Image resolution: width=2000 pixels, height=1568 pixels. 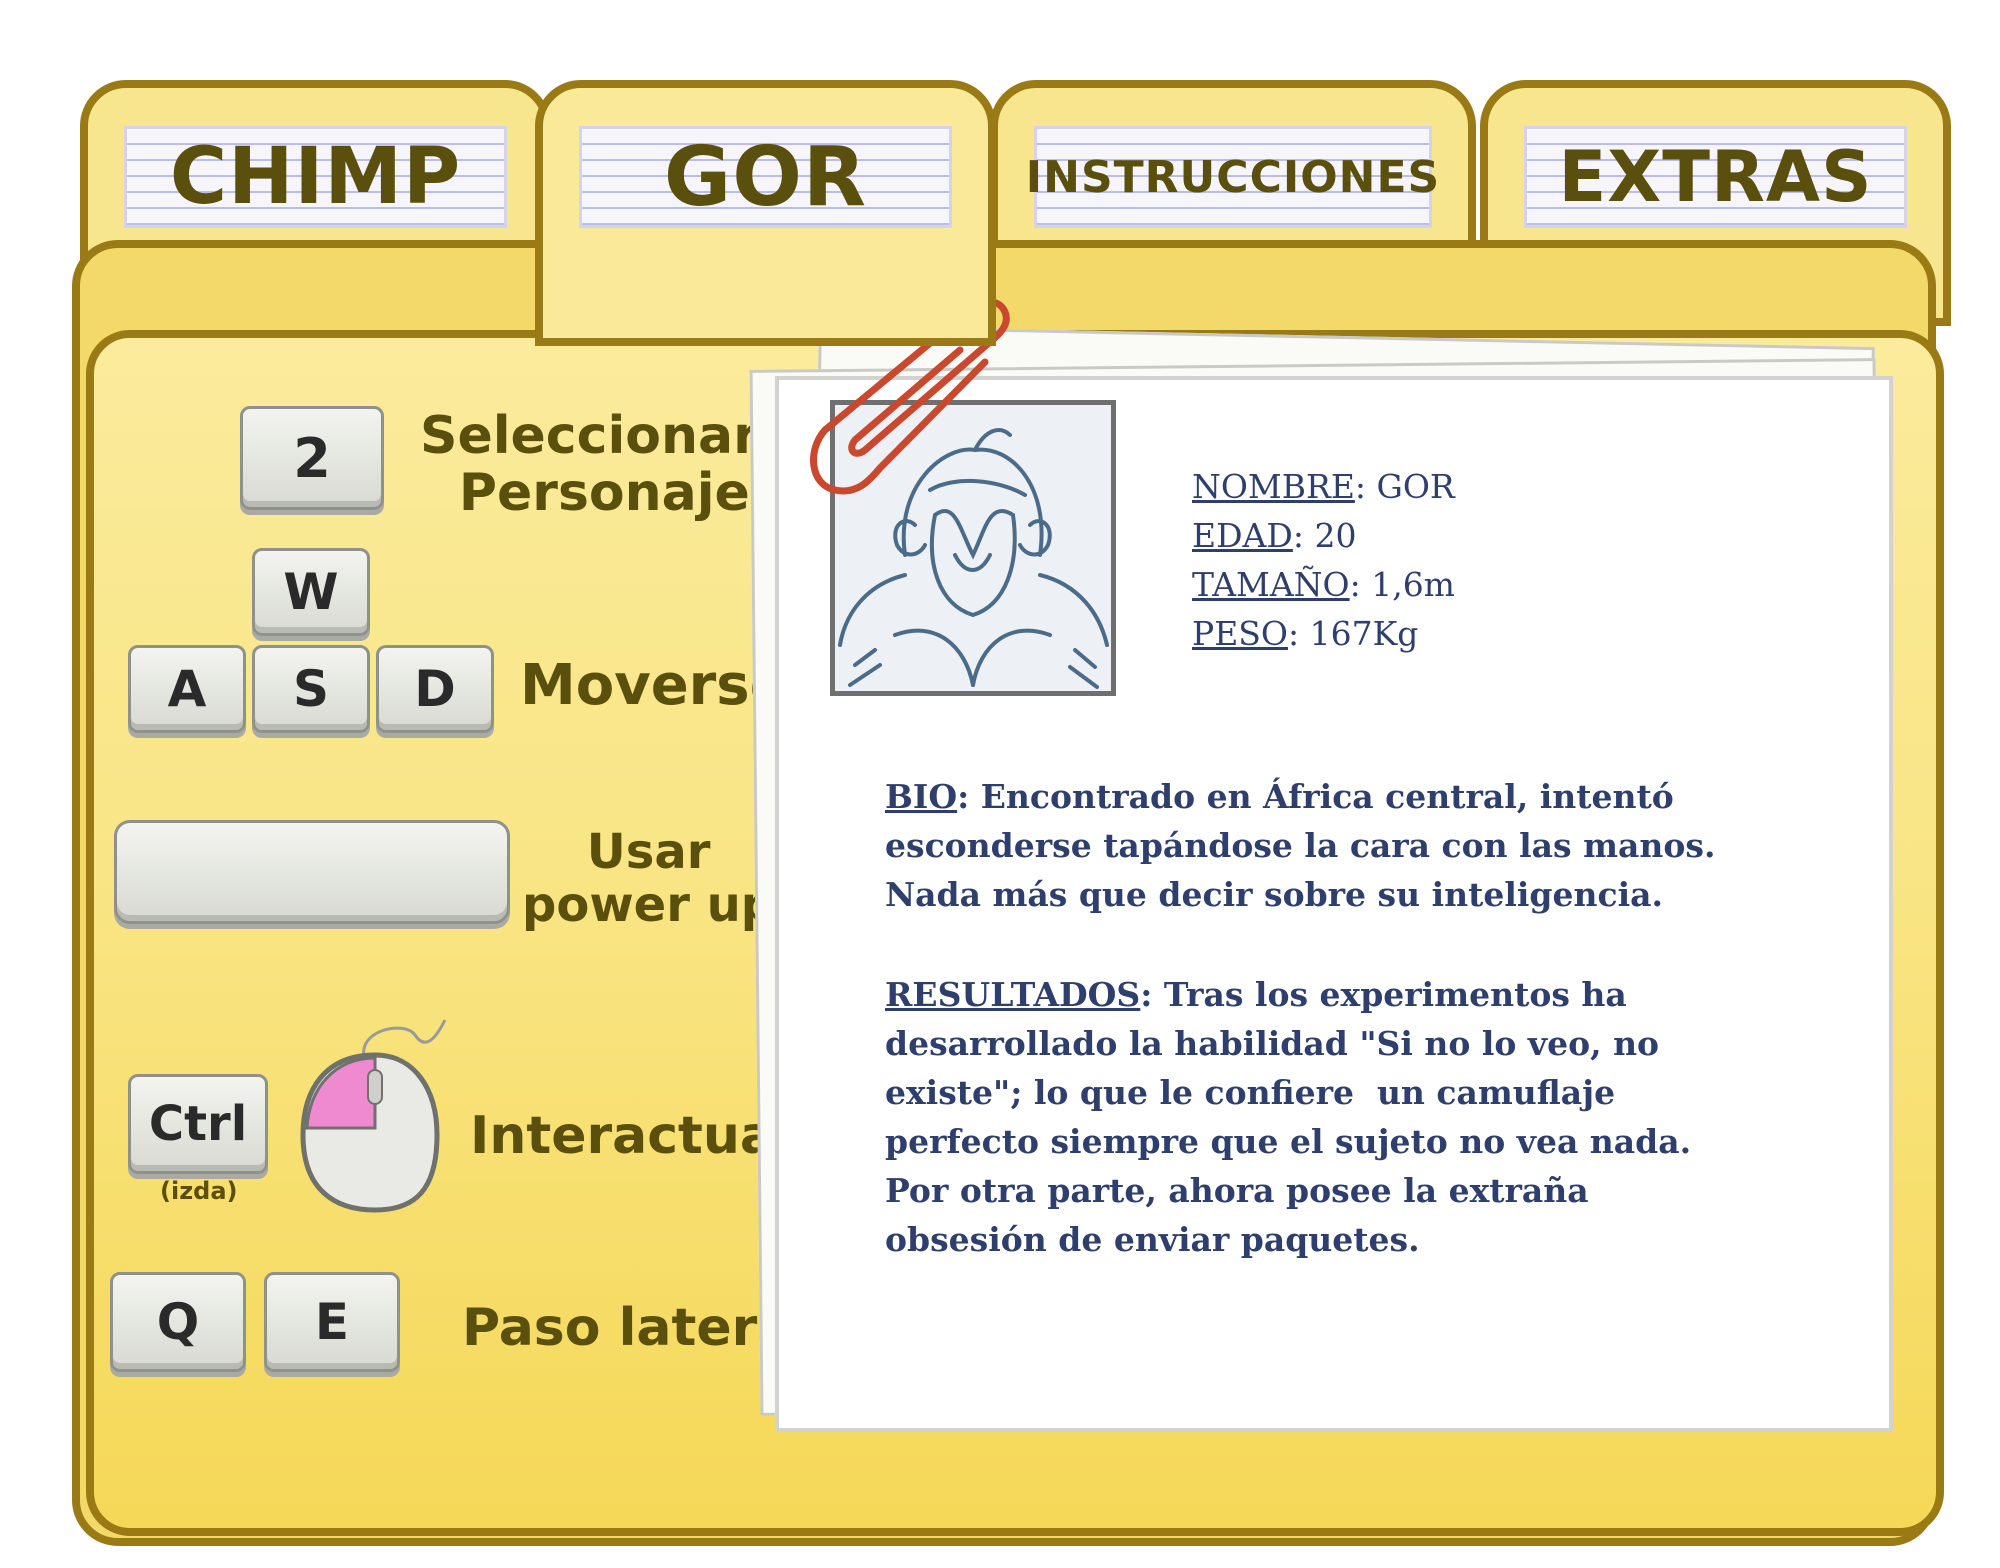 What do you see at coordinates (311, 592) in the screenshot?
I see `key-w: W` at bounding box center [311, 592].